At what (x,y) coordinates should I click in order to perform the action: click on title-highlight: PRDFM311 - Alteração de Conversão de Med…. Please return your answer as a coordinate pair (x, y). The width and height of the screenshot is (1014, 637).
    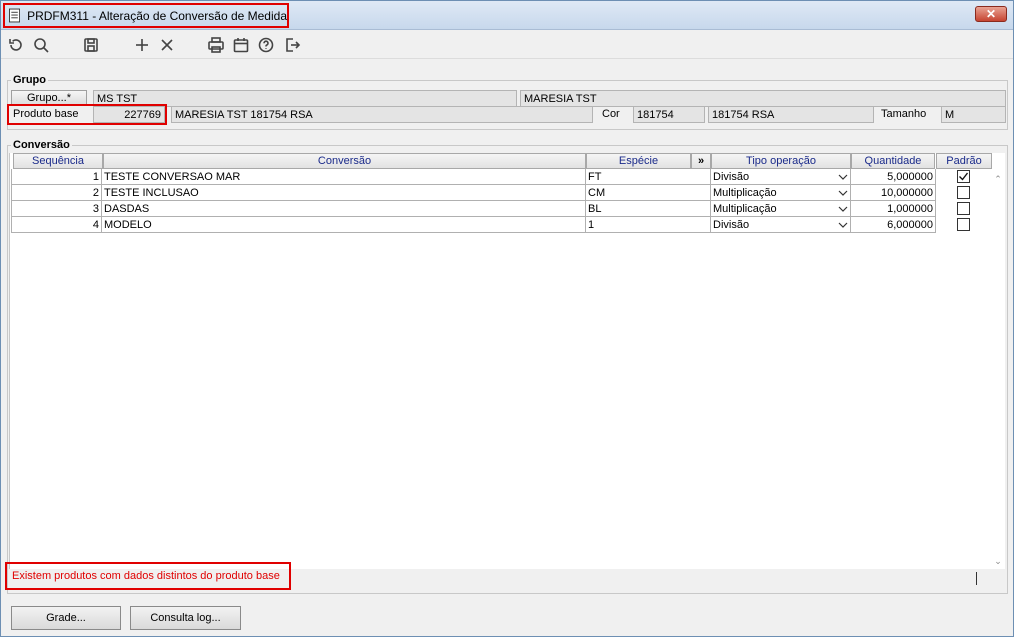
    Looking at the image, I should click on (146, 15).